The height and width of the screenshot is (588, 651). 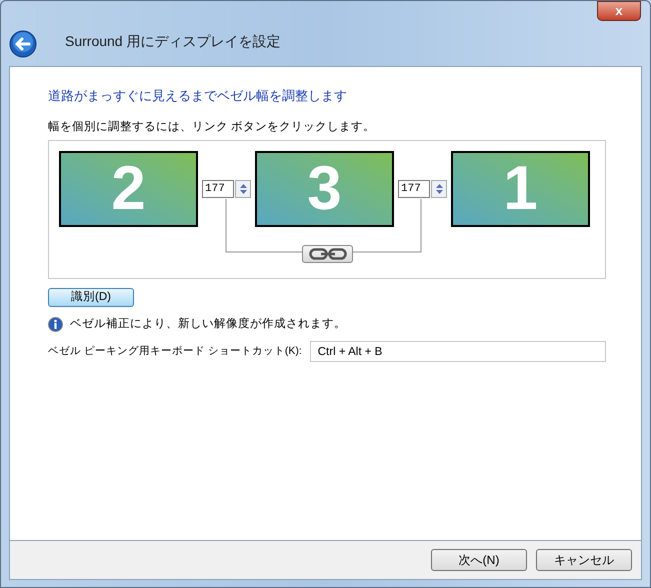 What do you see at coordinates (479, 560) in the screenshot?
I see `dialog-button: 次へ(N)` at bounding box center [479, 560].